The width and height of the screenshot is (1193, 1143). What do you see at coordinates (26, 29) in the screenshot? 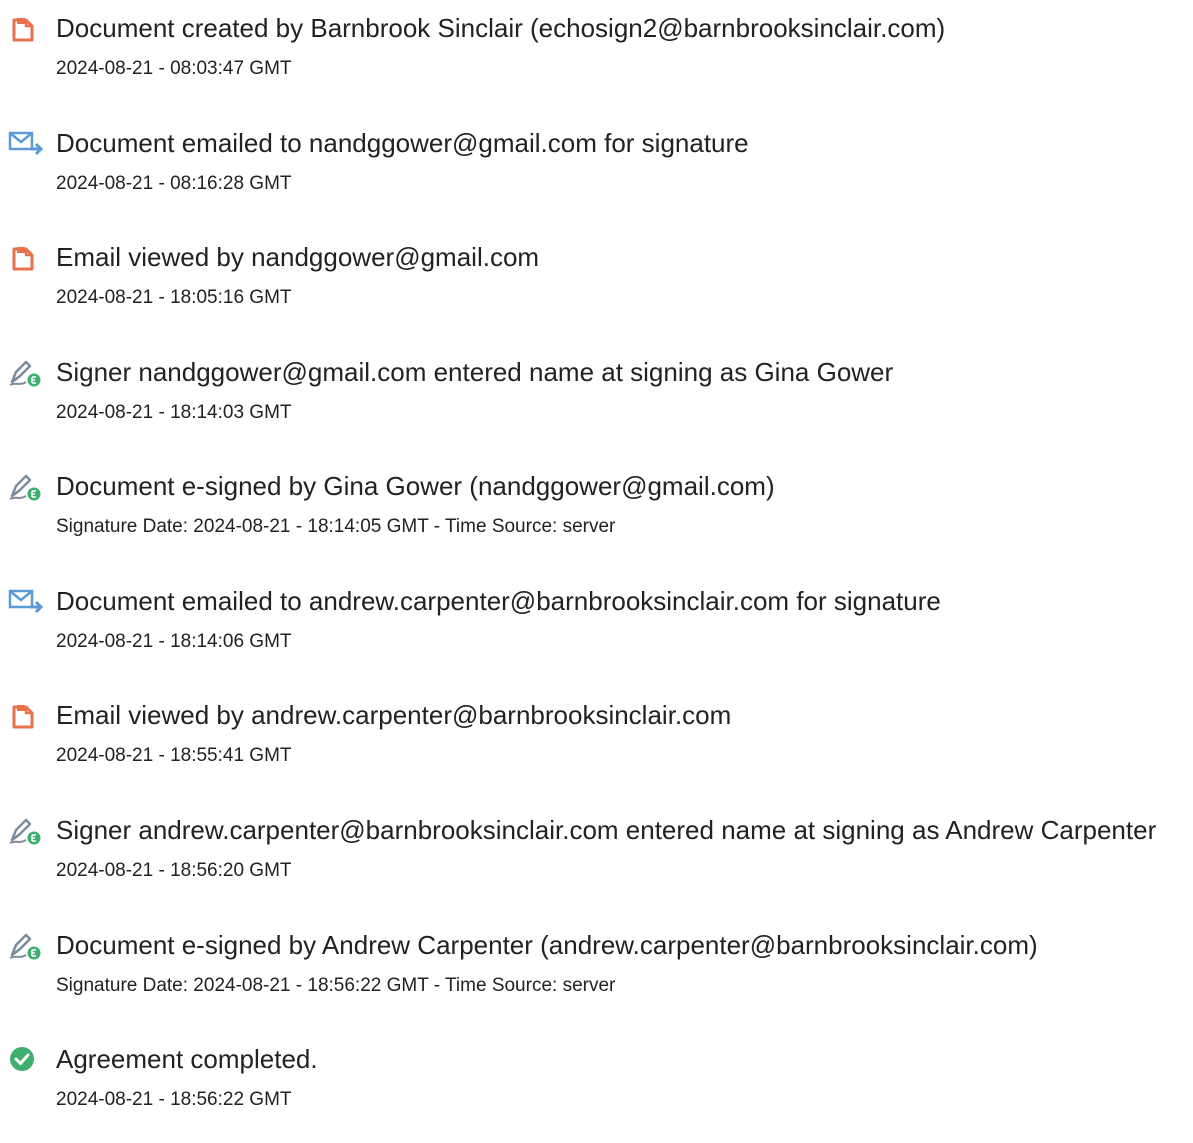
I see `document-created-icon` at bounding box center [26, 29].